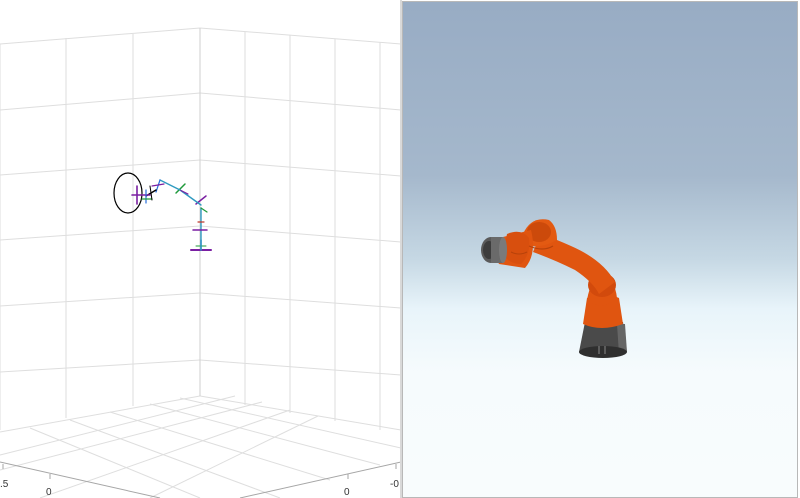 The width and height of the screenshot is (800, 498). I want to click on robot-render, so click(554, 288).